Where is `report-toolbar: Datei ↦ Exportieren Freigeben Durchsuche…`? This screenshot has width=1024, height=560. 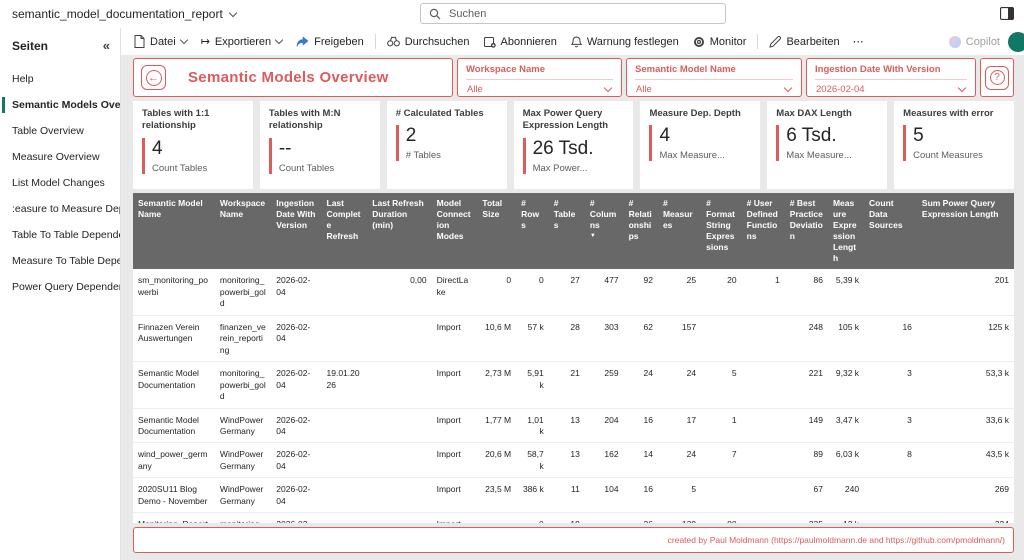
report-toolbar: Datei ↦ Exportieren Freigeben Durchsuche… is located at coordinates (572, 41).